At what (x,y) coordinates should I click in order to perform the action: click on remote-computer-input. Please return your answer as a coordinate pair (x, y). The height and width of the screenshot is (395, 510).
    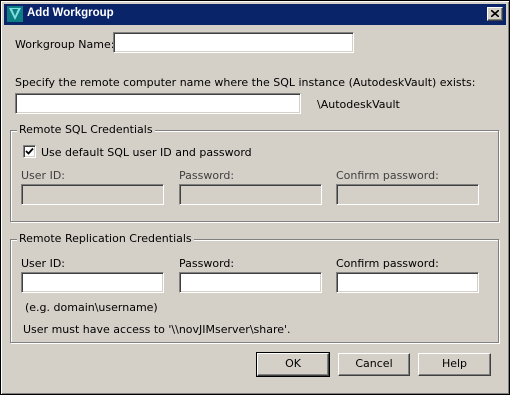
    Looking at the image, I should click on (158, 103).